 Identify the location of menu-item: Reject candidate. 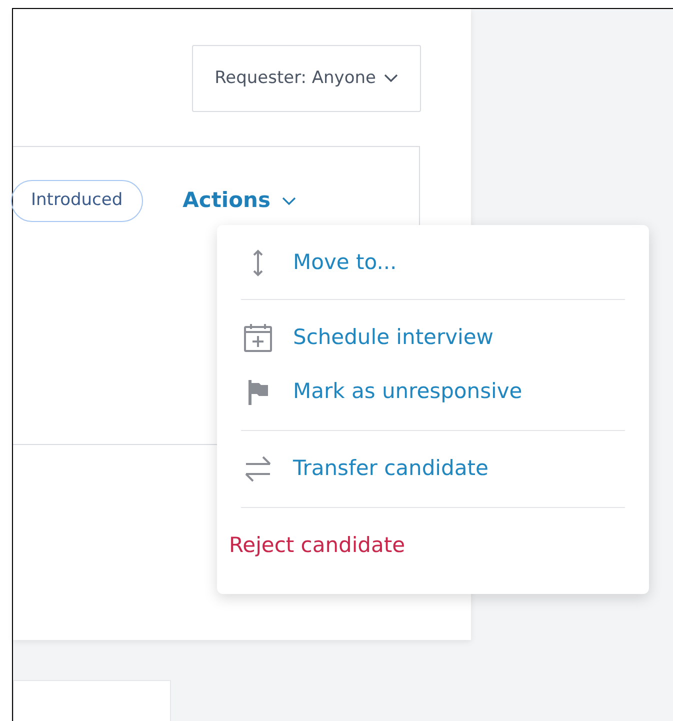
(427, 546).